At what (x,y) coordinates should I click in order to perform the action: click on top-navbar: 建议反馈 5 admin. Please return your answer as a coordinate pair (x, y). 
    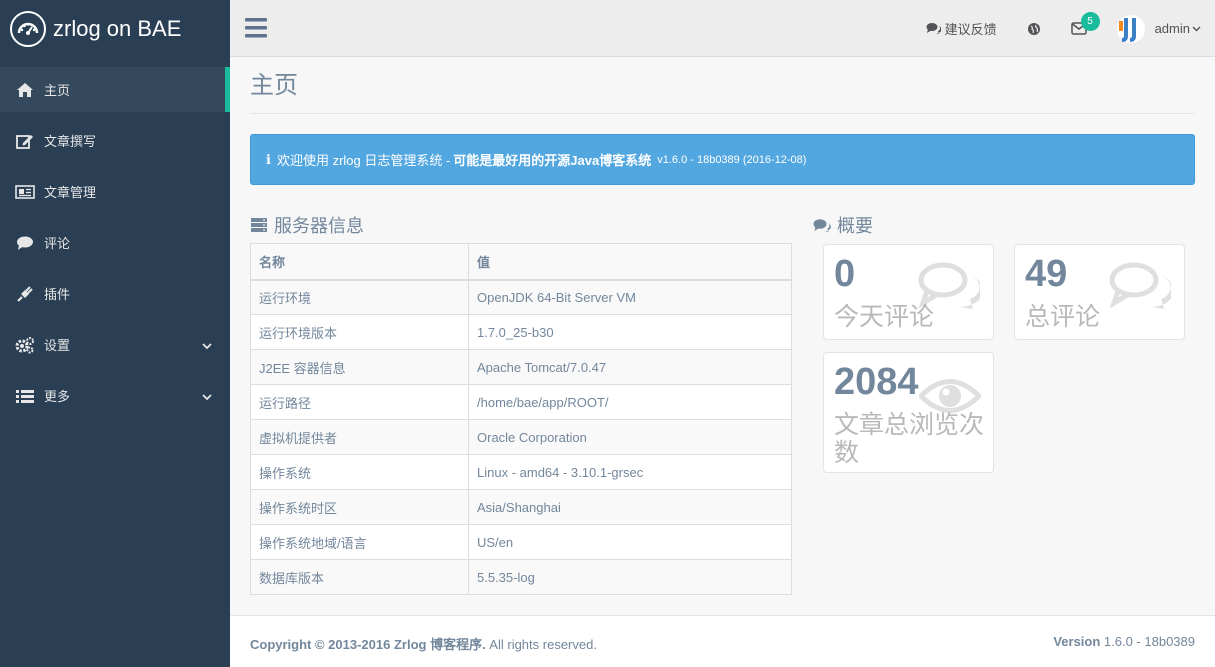
    Looking at the image, I should click on (722, 28).